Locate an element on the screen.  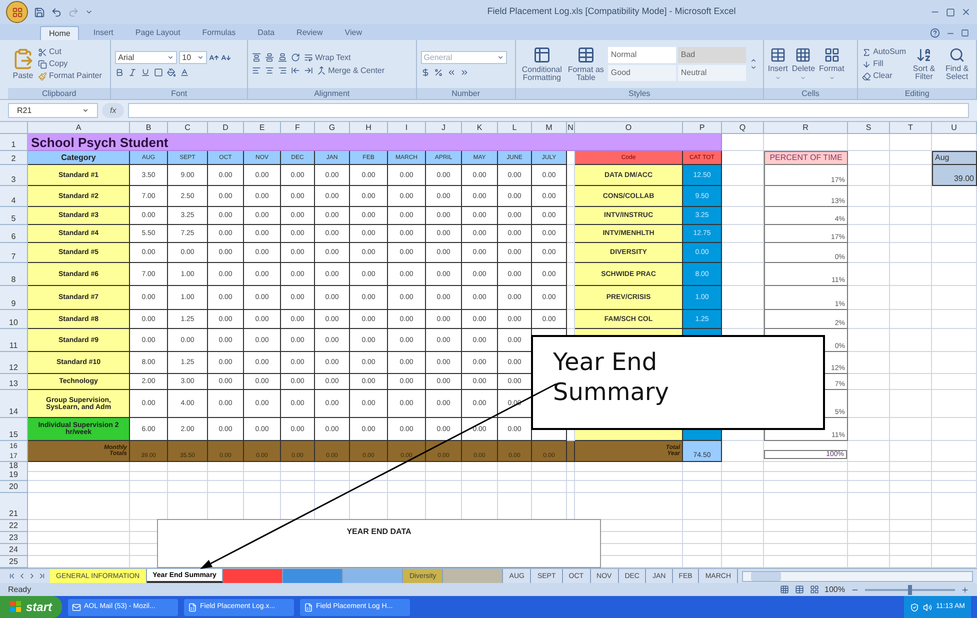
row-header: 13 is located at coordinates (14, 382).